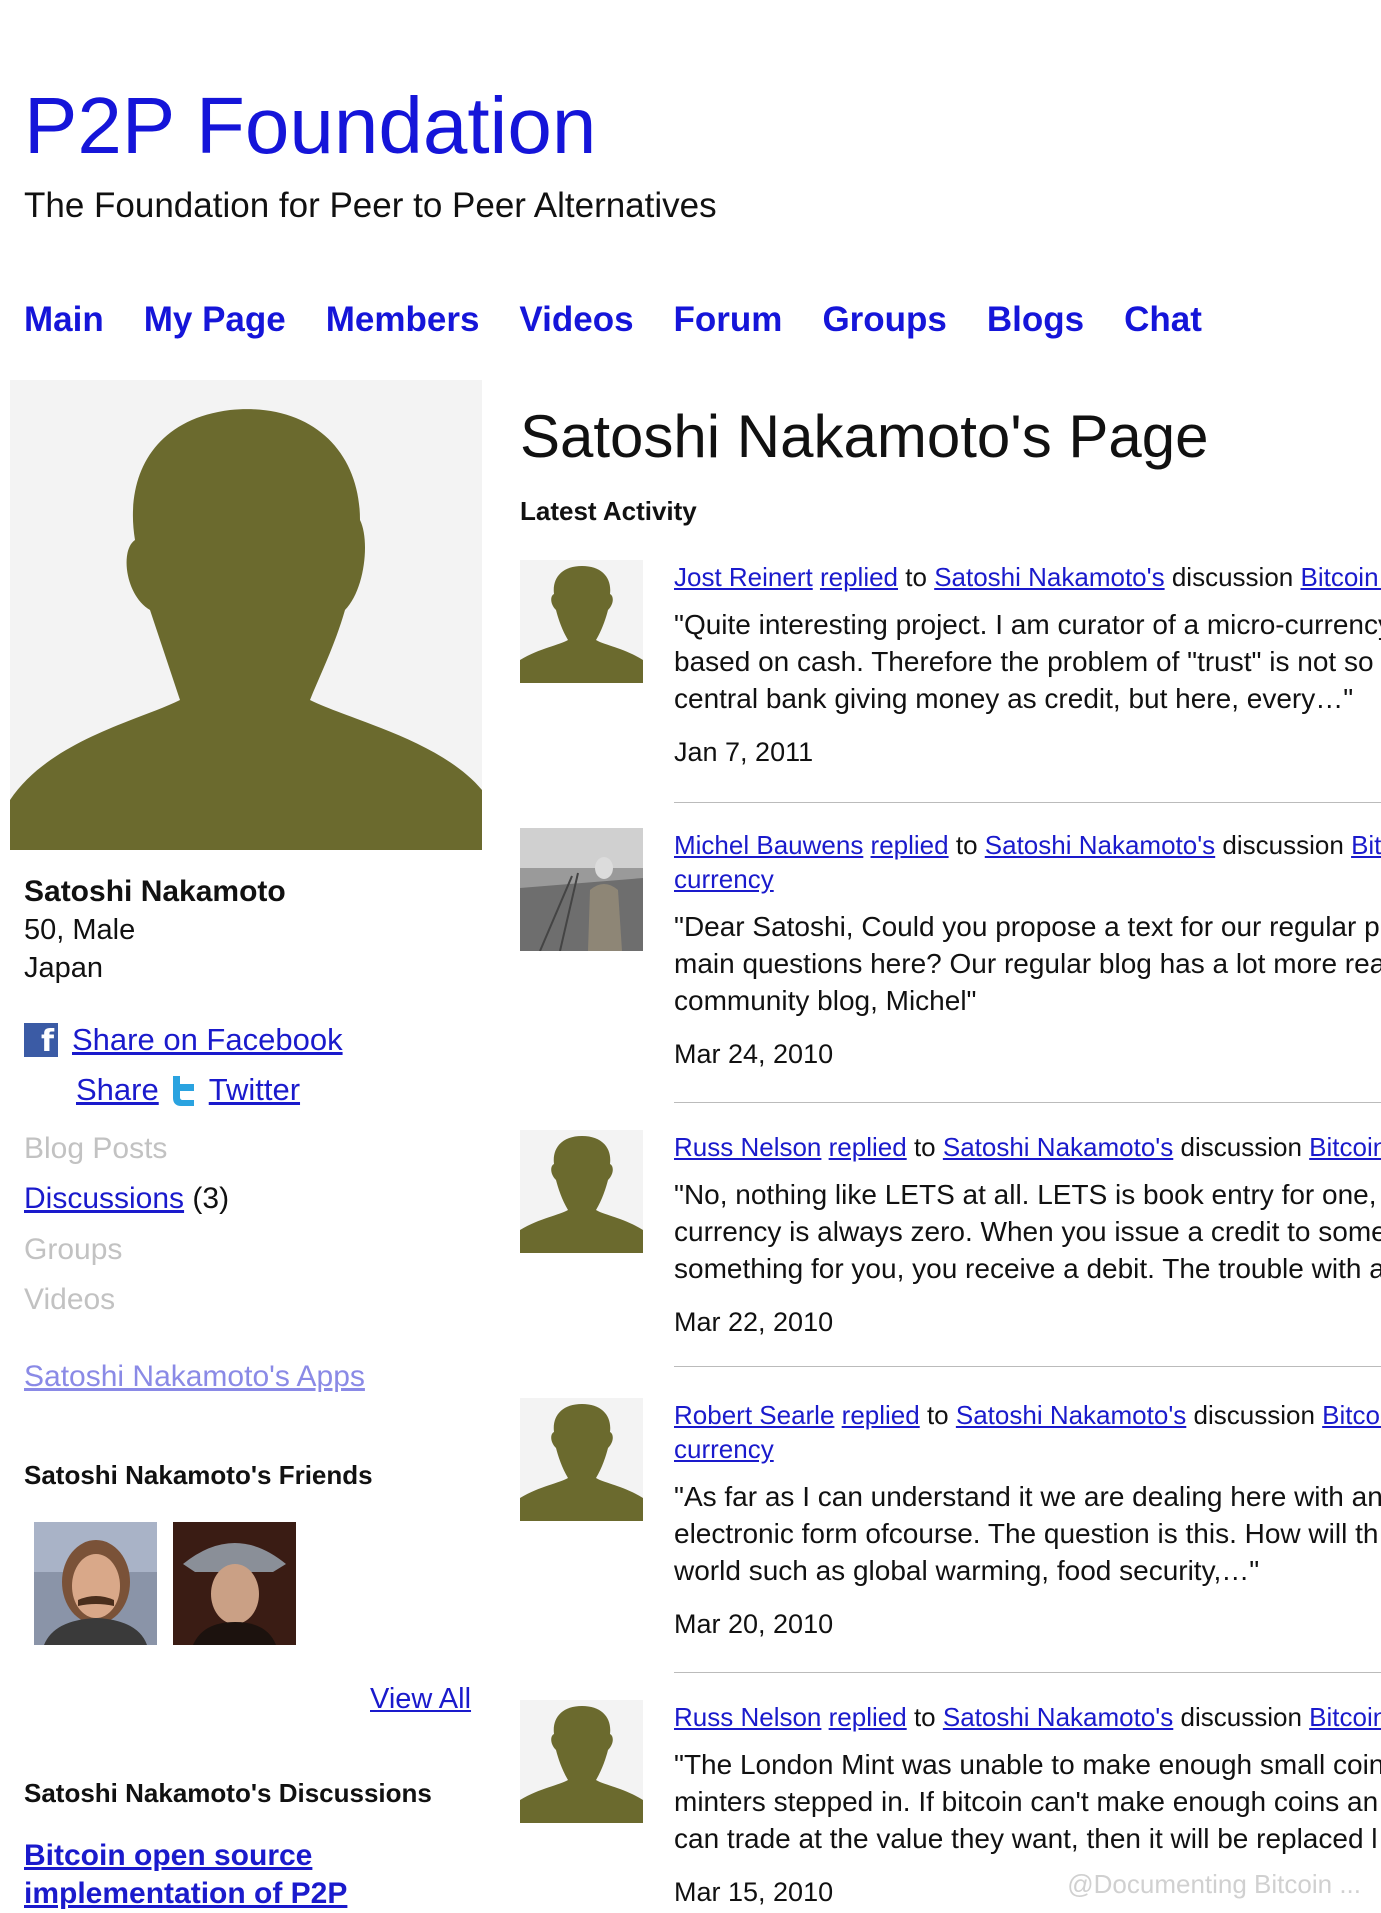 This screenshot has height=1913, width=1381. I want to click on activity-date: Jan 7, 2011, so click(744, 752).